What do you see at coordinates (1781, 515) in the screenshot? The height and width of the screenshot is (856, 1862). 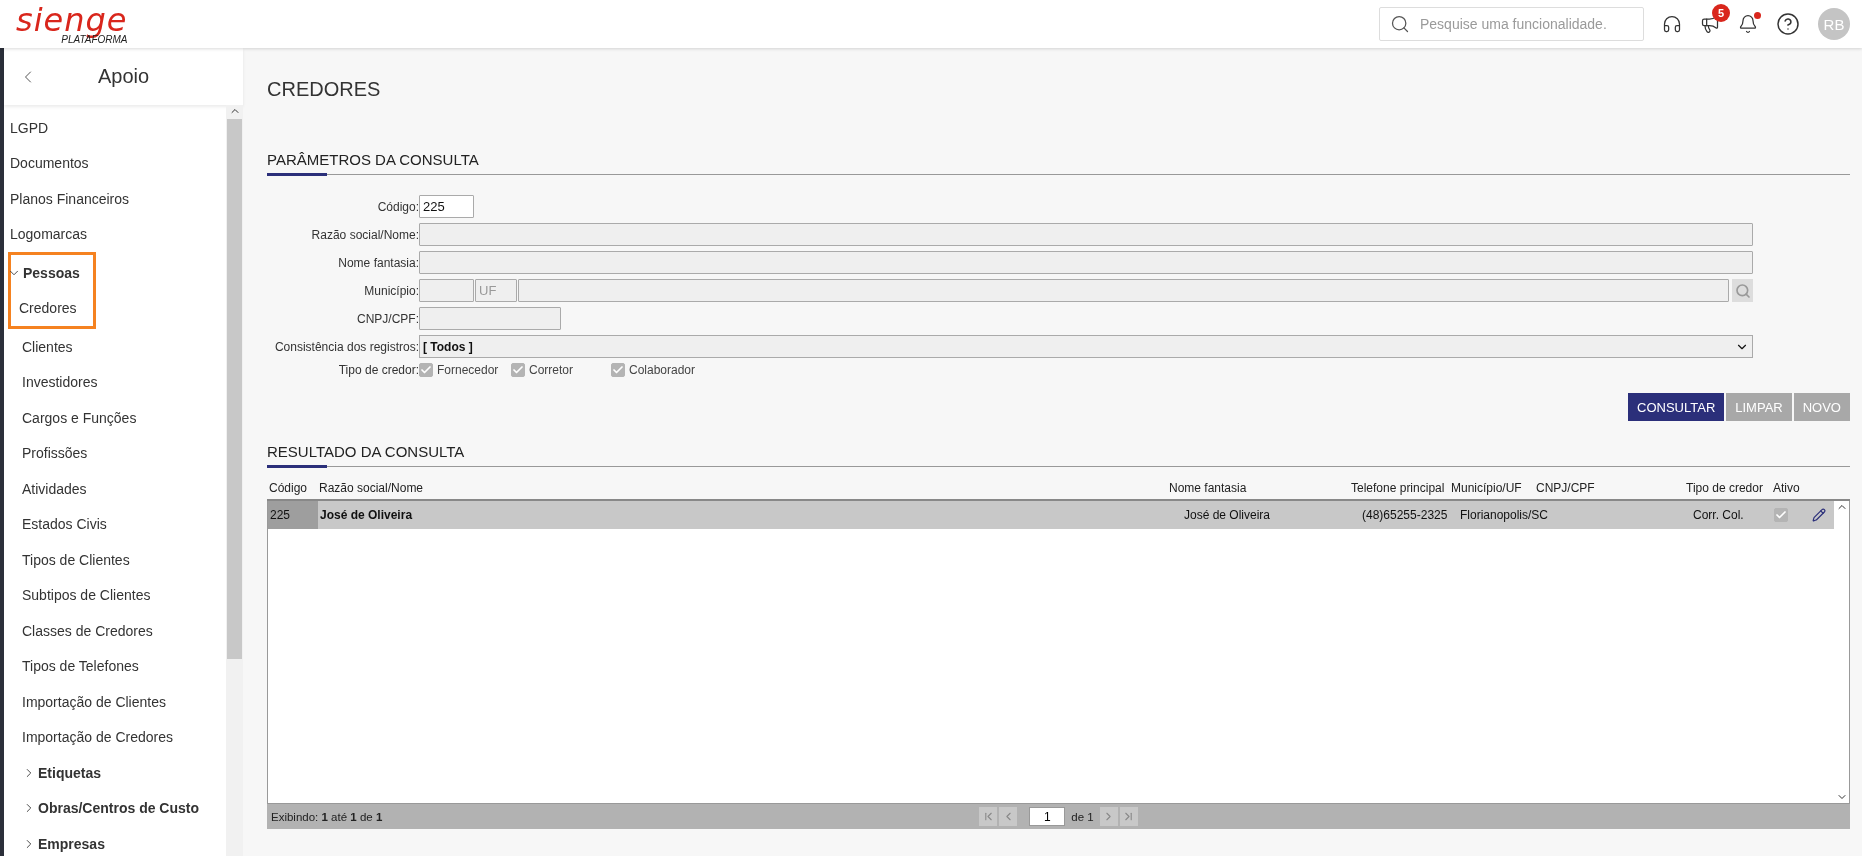 I see `checked-checkbox` at bounding box center [1781, 515].